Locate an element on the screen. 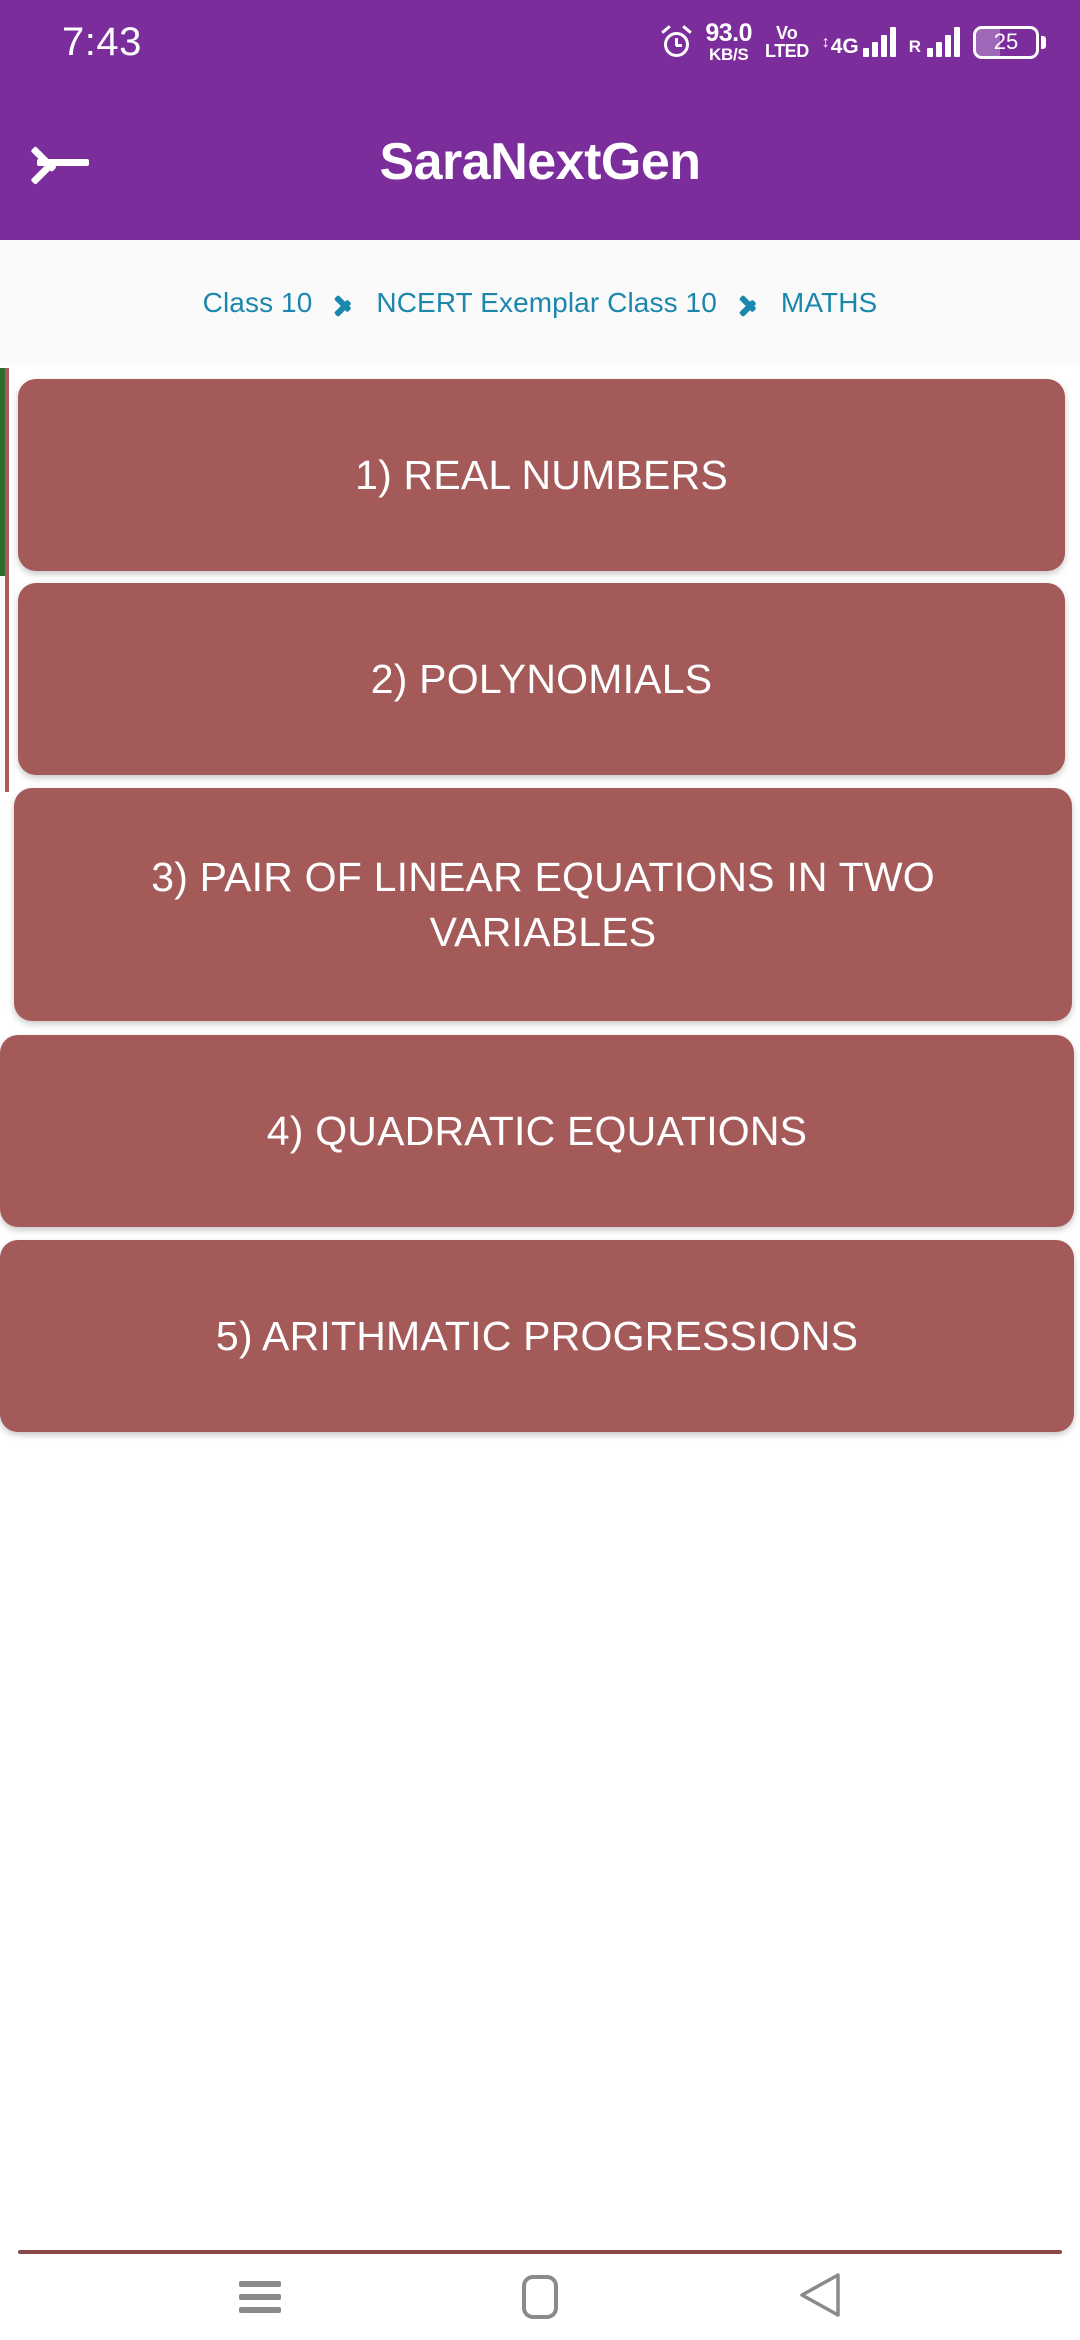  back-triangle-icon is located at coordinates (820, 2297).